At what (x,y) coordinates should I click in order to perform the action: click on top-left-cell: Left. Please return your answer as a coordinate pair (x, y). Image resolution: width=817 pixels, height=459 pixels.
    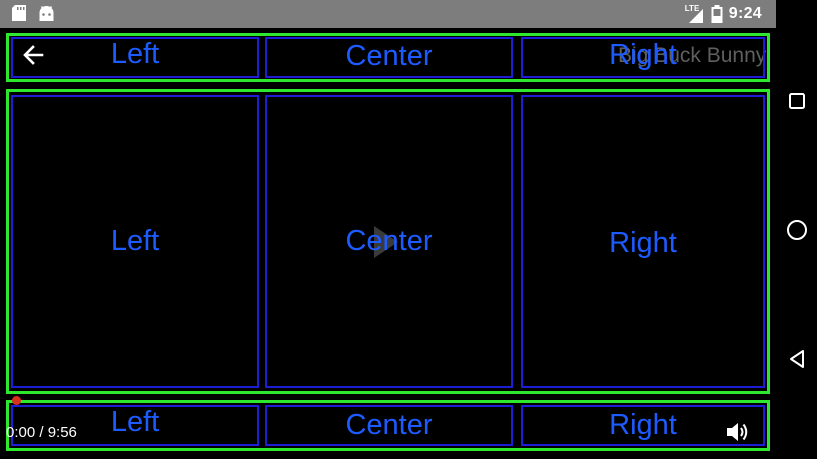
    Looking at the image, I should click on (135, 57).